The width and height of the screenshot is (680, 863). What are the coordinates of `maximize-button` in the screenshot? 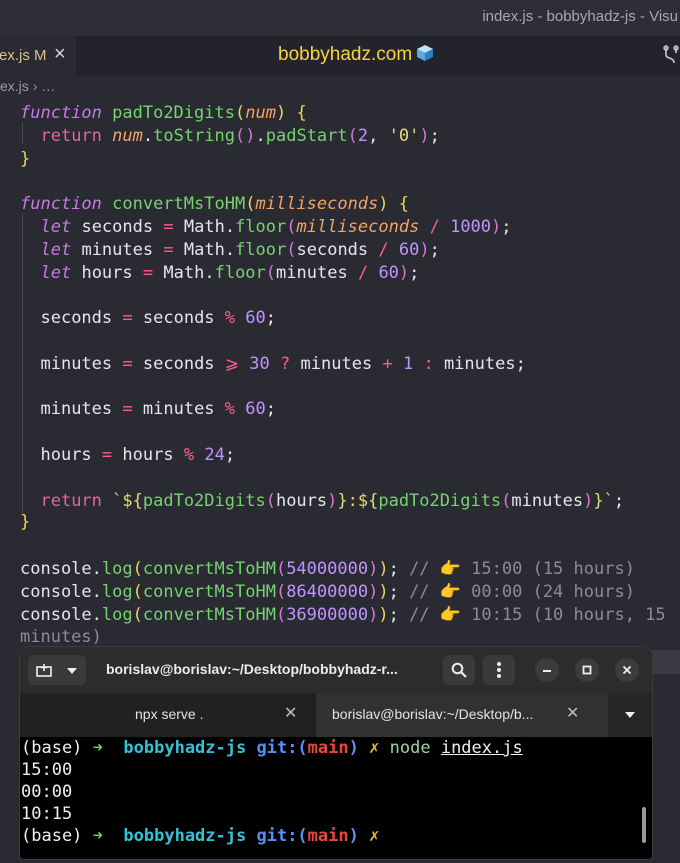 It's located at (587, 670).